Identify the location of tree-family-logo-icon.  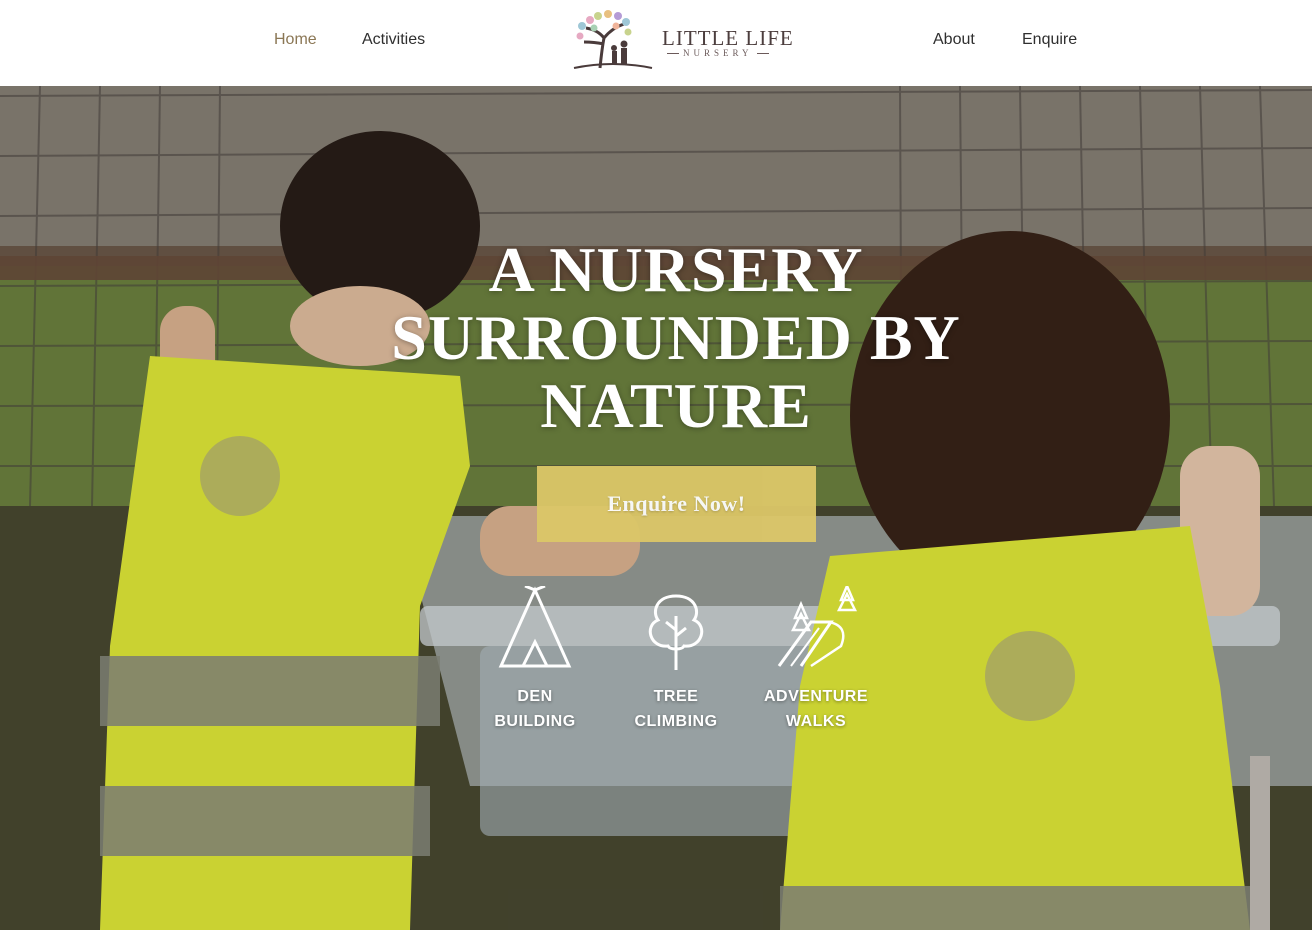
(613, 39).